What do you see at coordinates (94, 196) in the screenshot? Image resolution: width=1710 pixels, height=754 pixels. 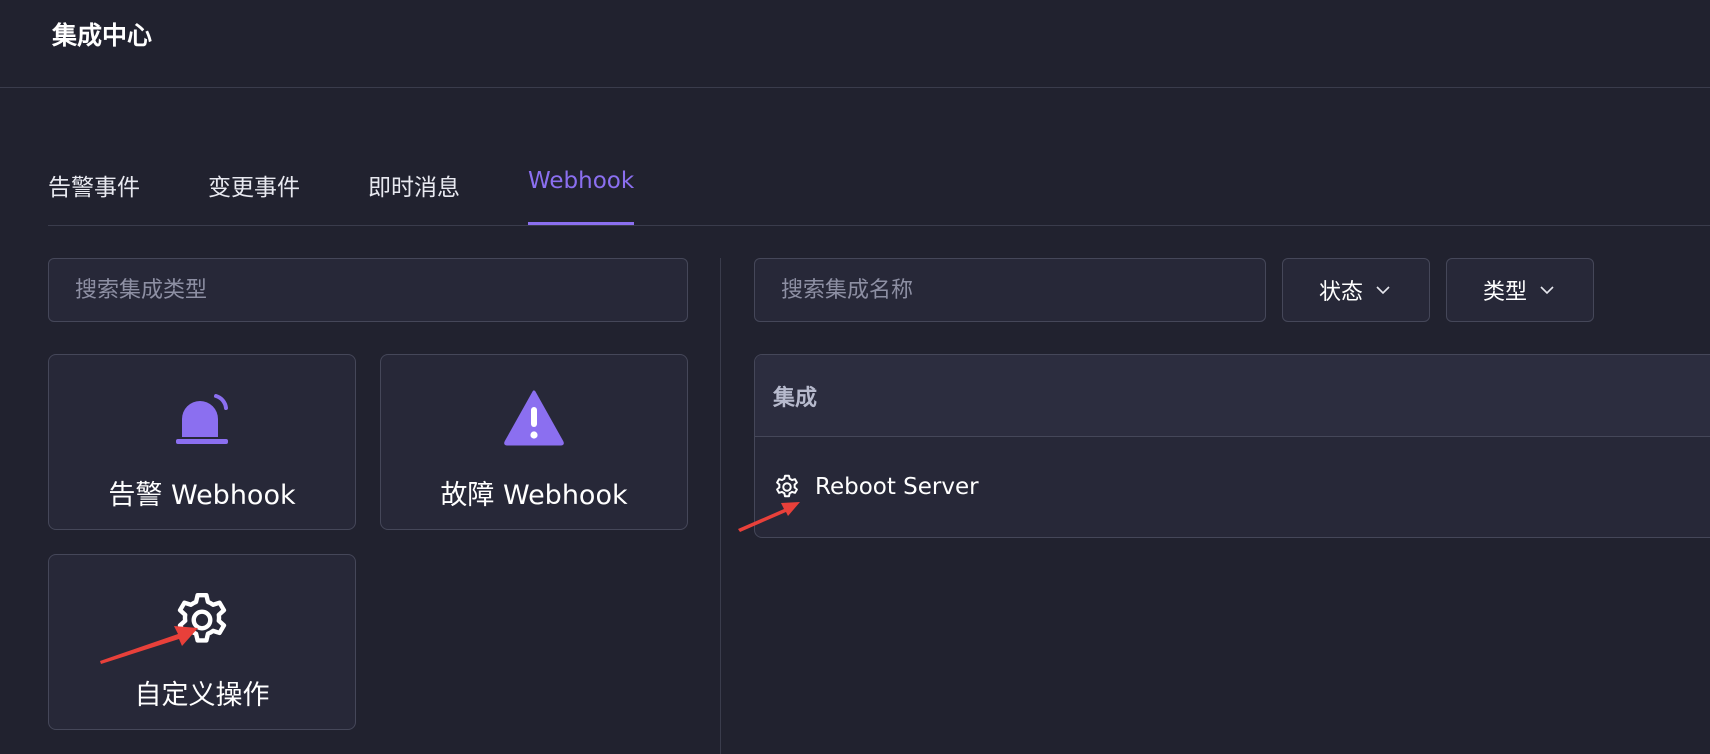 I see `tab-alert-events: 告警事件` at bounding box center [94, 196].